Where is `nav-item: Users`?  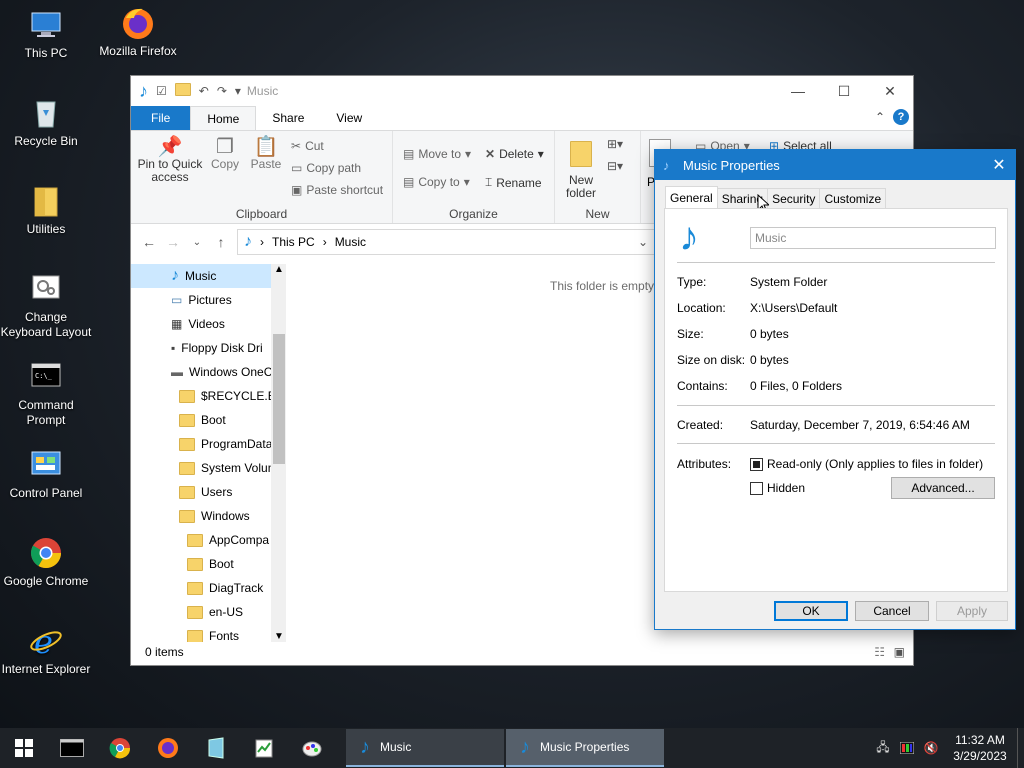 nav-item: Users is located at coordinates (181, 492).